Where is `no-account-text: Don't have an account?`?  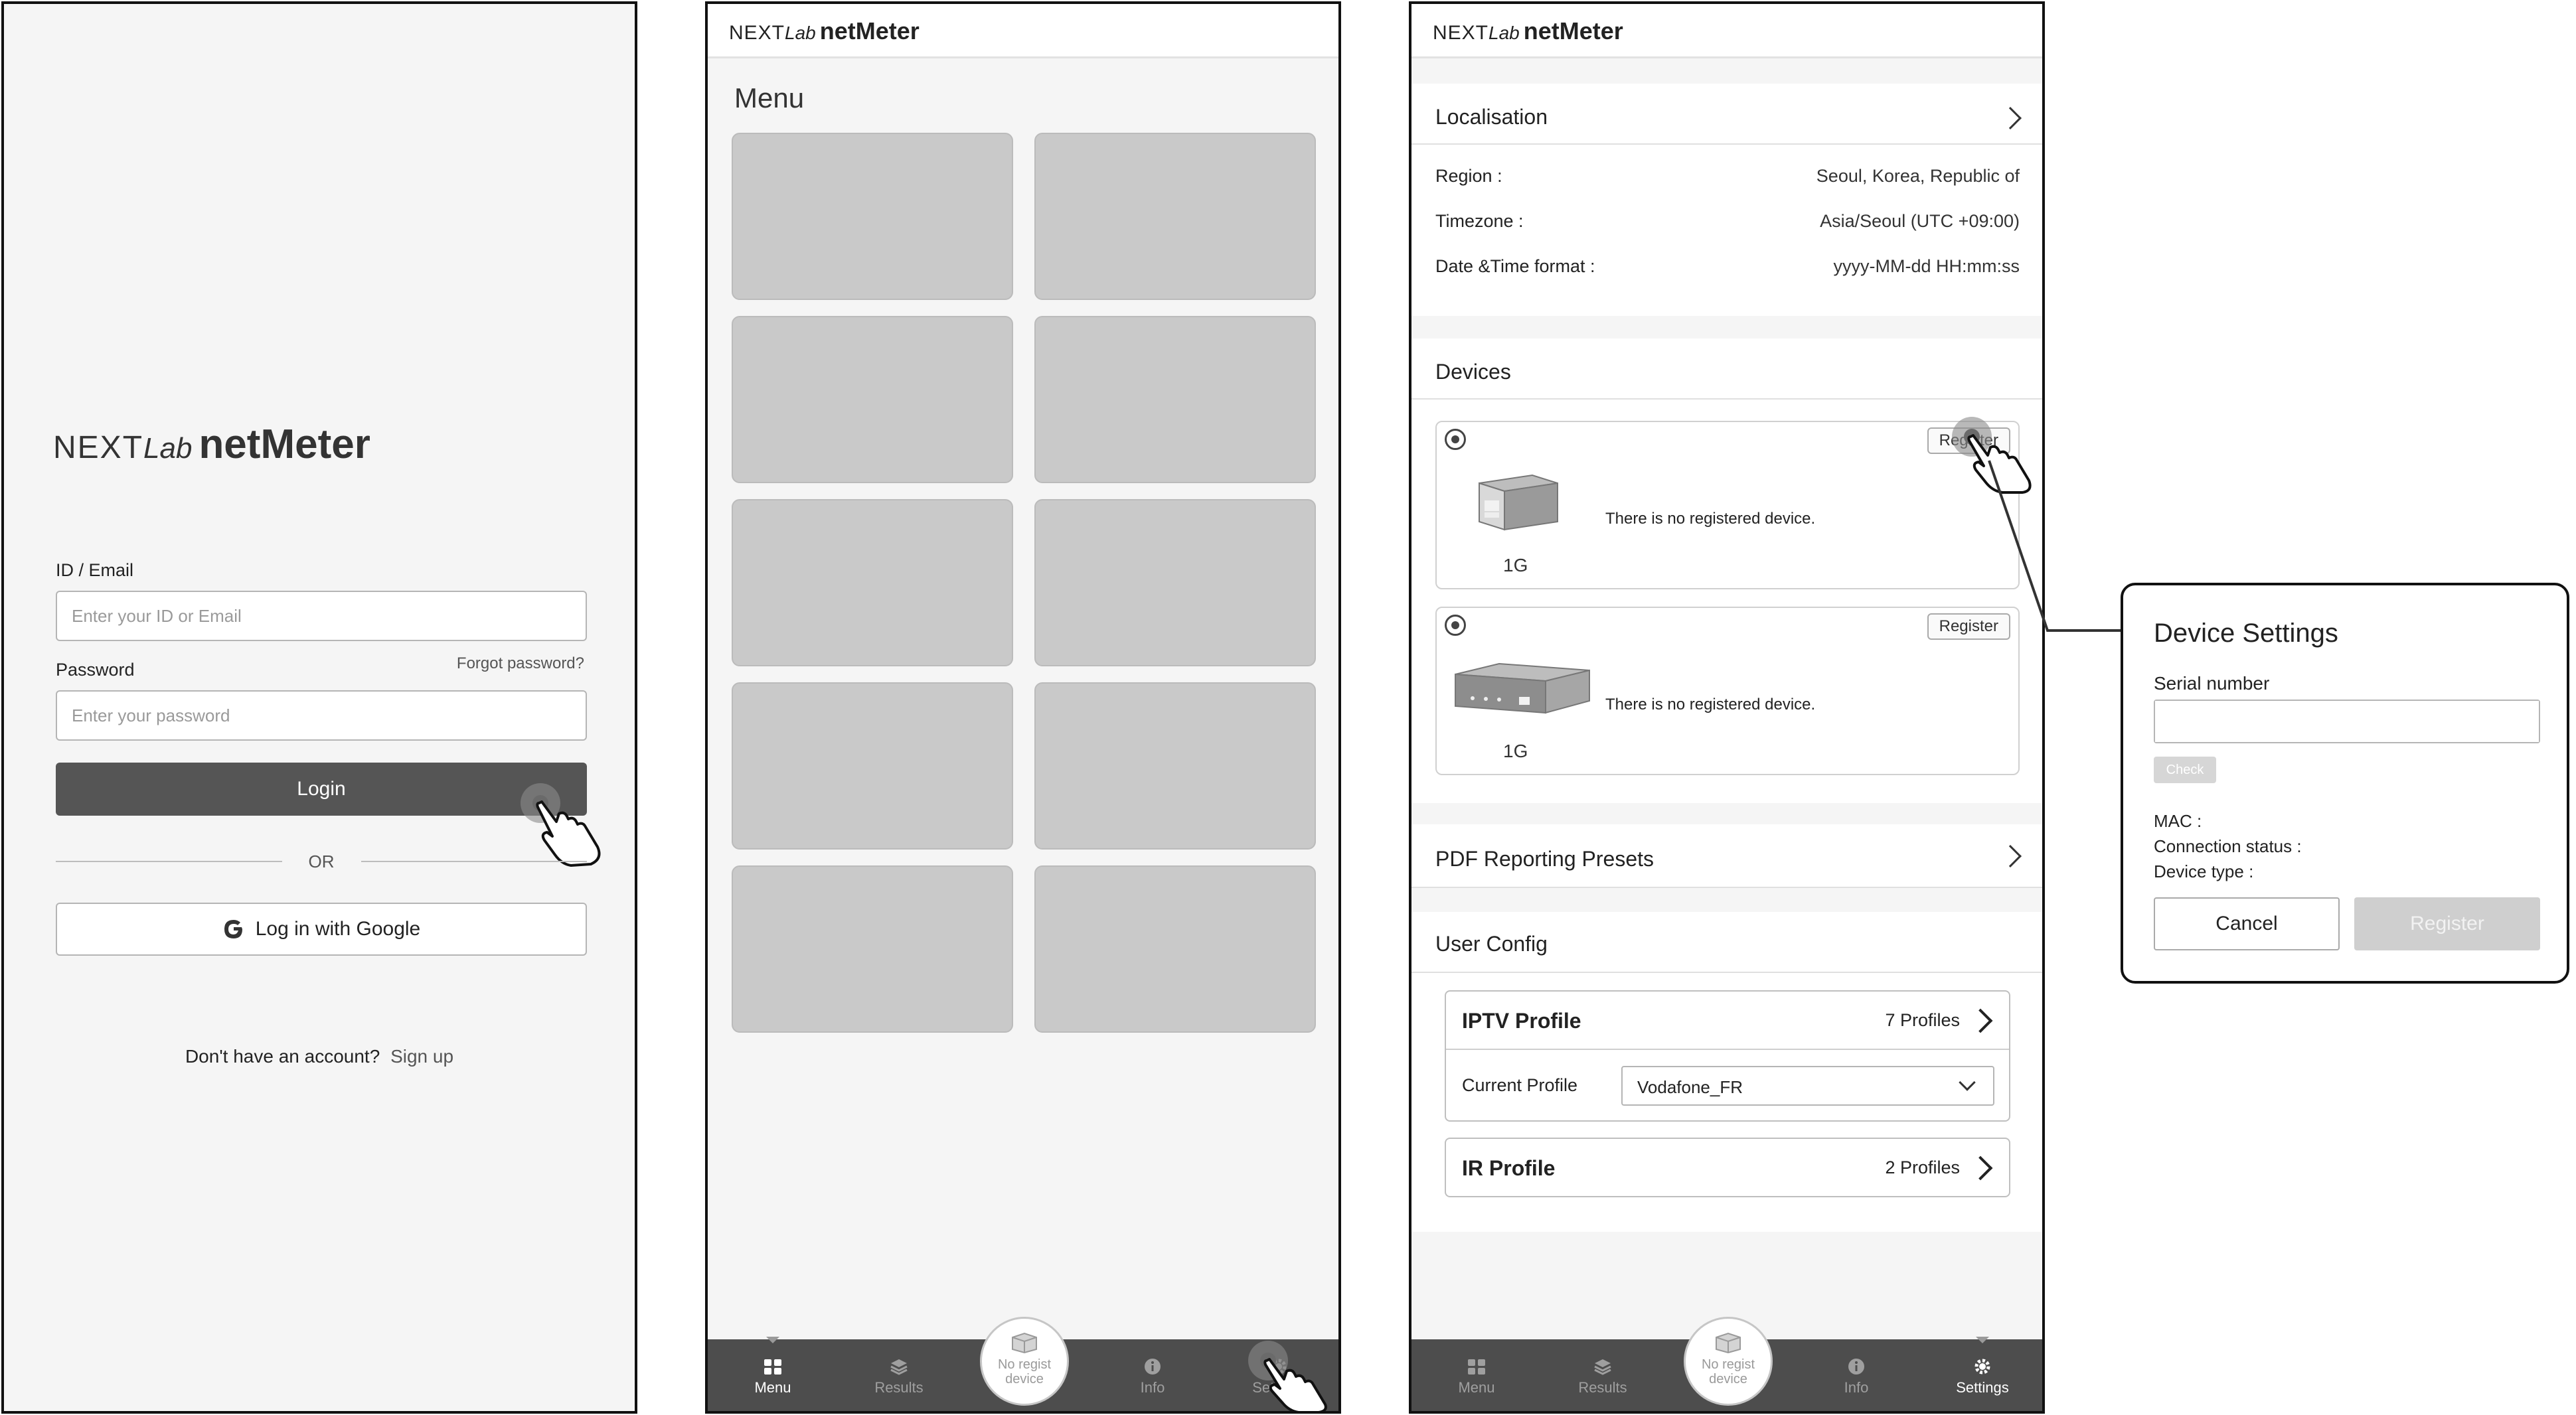
no-account-text: Don't have an account? is located at coordinates (282, 1056).